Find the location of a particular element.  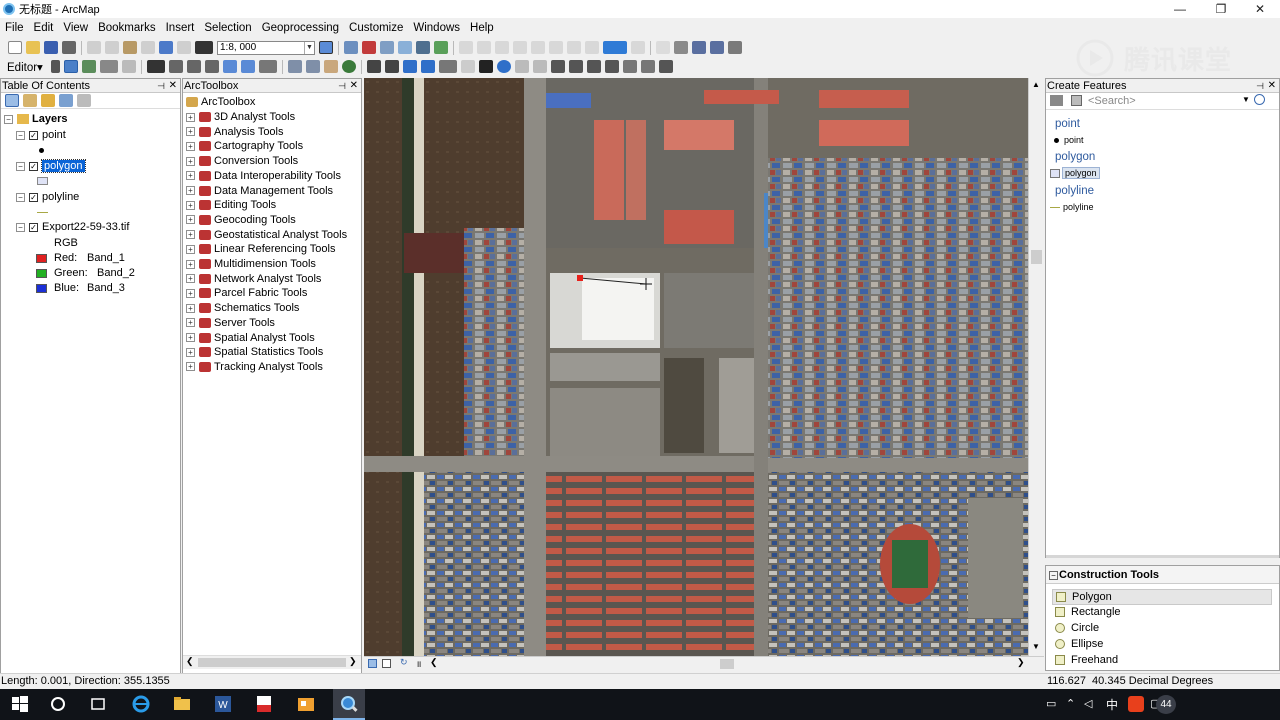

go-to-xy-icon is located at coordinates (611, 66).